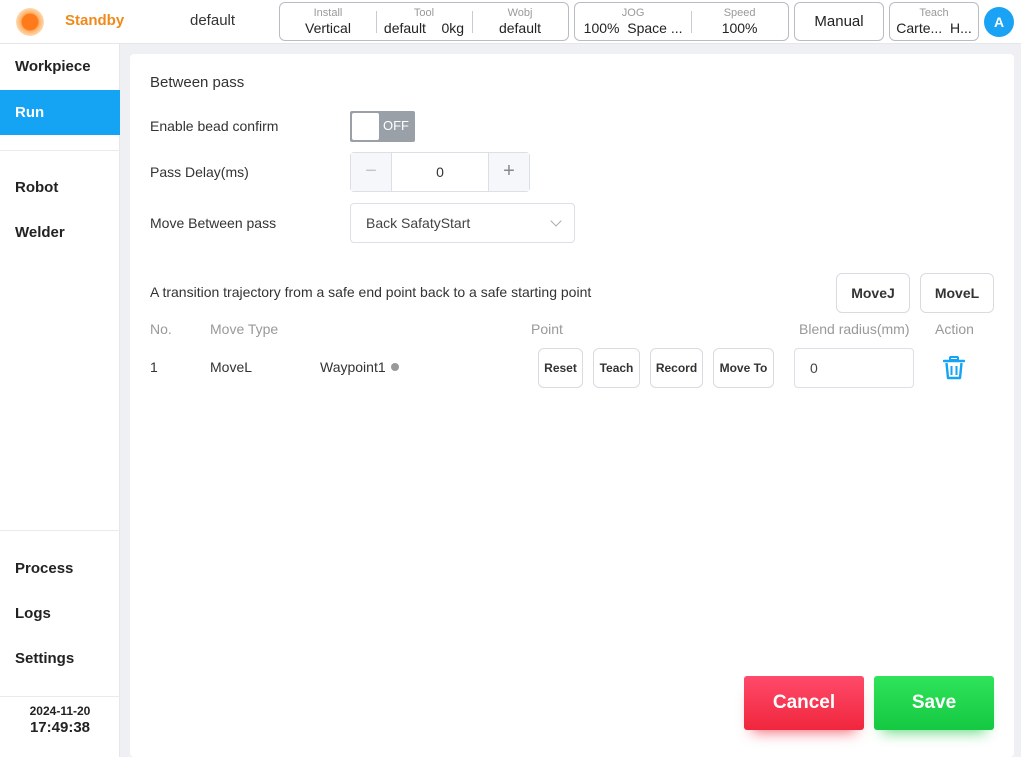 The width and height of the screenshot is (1021, 757). What do you see at coordinates (418, 223) in the screenshot?
I see `move-between-value: Back SafatyStart` at bounding box center [418, 223].